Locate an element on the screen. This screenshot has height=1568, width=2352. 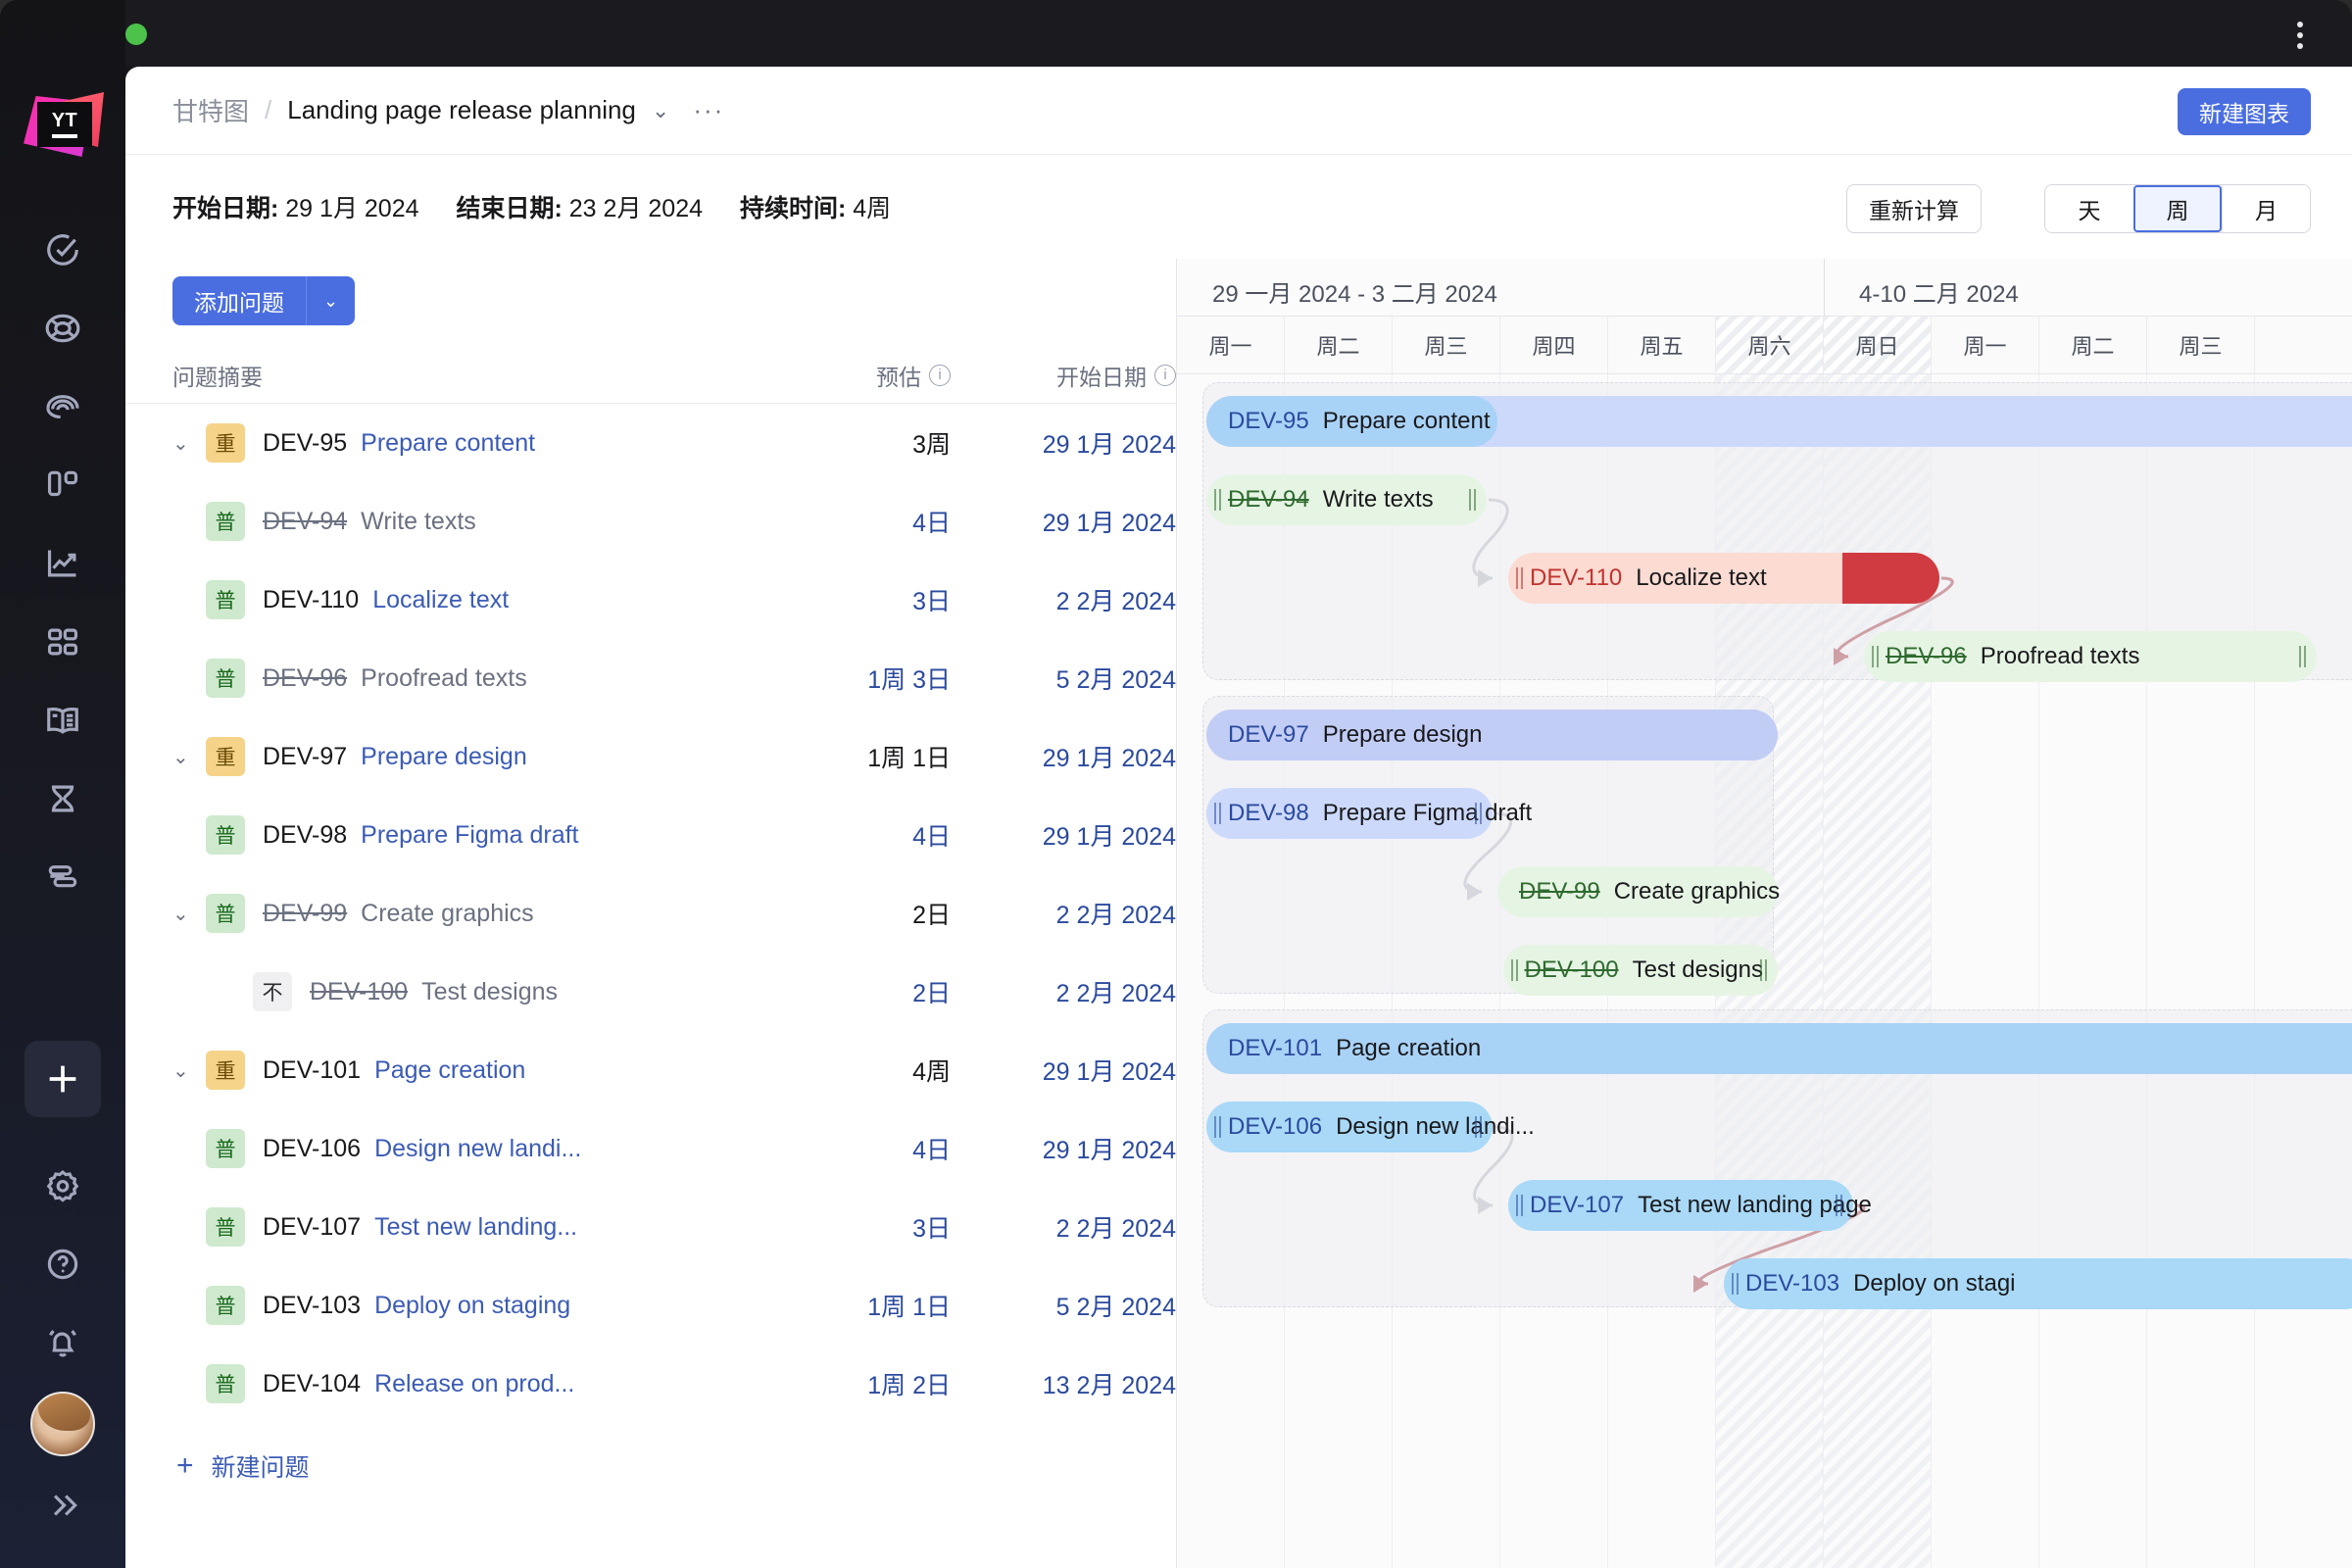
gantt-bar: DEV-107 Test new landing page is located at coordinates (1690, 1205).